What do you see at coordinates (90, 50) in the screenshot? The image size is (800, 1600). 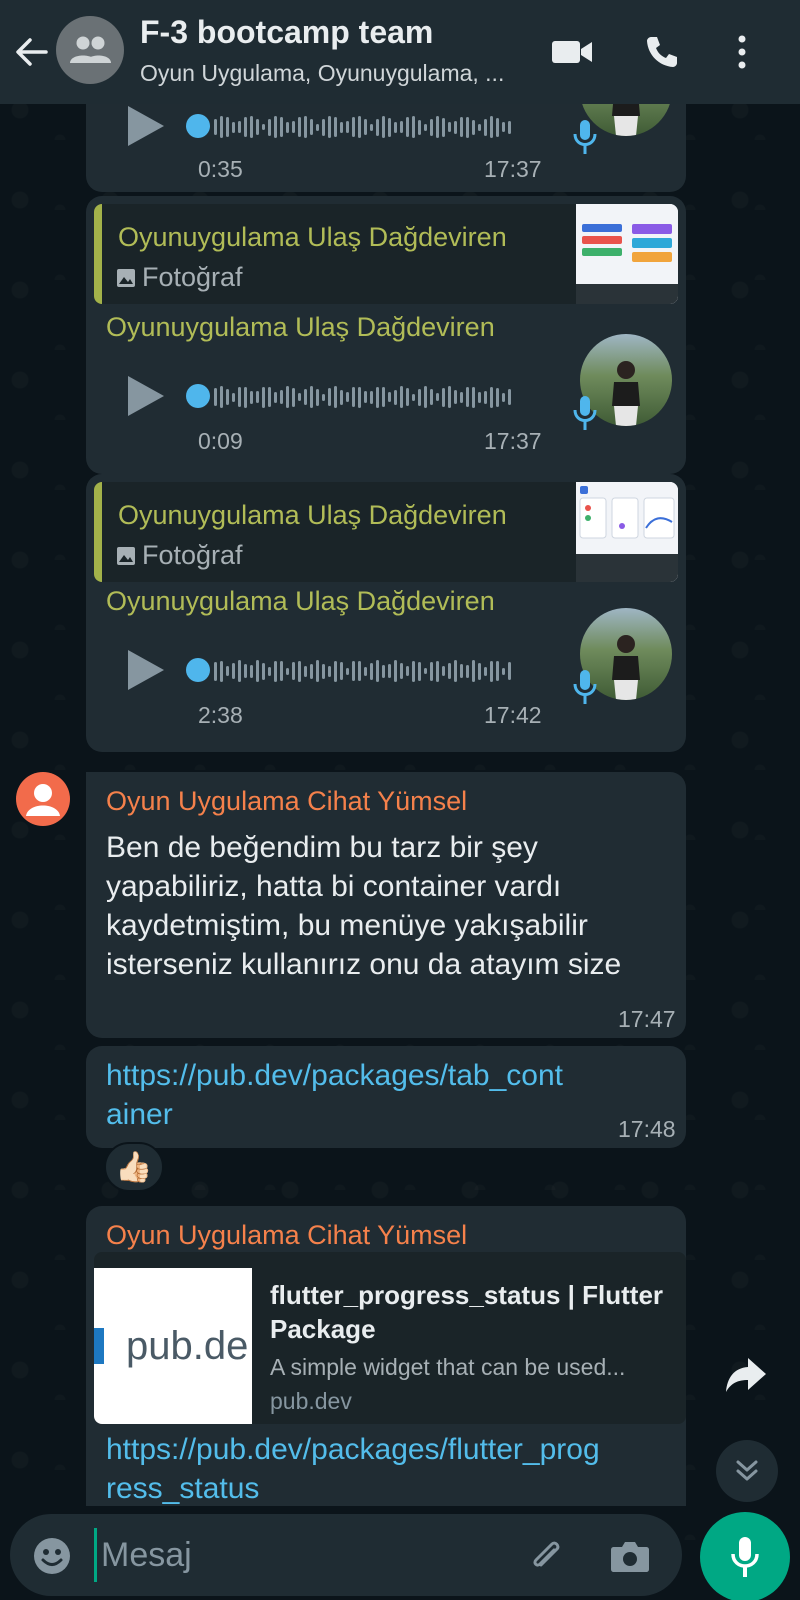 I see `group-avatar` at bounding box center [90, 50].